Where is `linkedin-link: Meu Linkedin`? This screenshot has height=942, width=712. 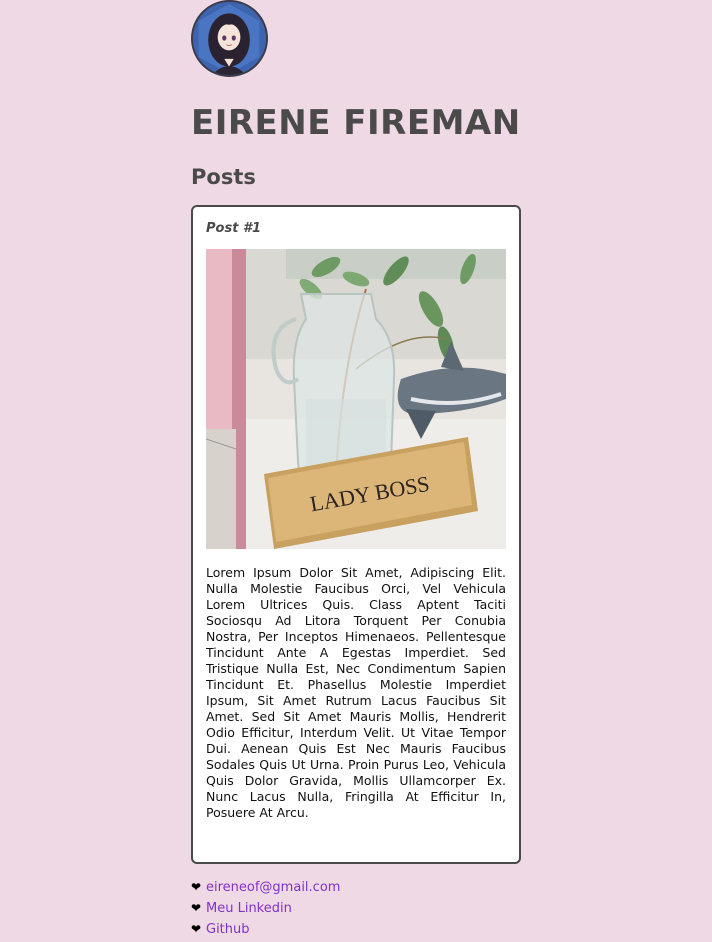
linkedin-link: Meu Linkedin is located at coordinates (249, 908).